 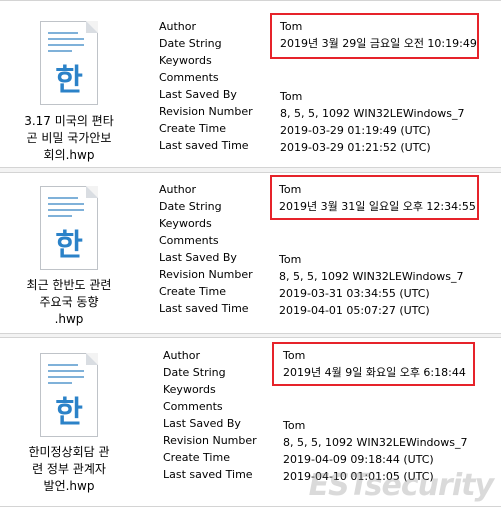 I want to click on file-name-line-2: 련 정부 관계자, so click(x=69, y=469).